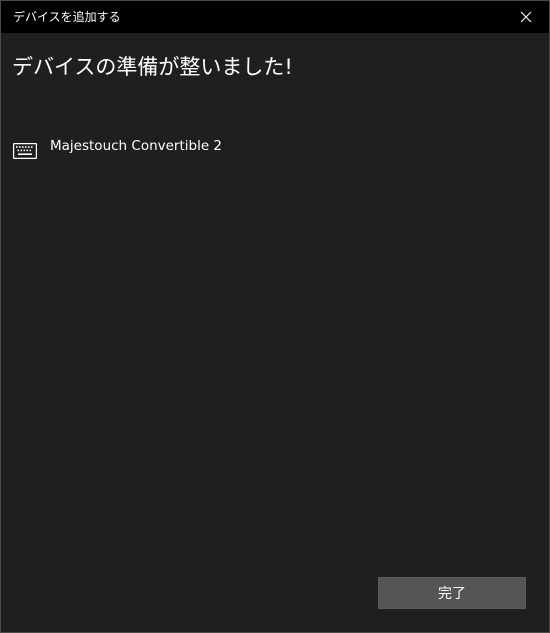 The image size is (550, 633). I want to click on device-list-item: Majestouch Convertible 2, so click(117, 149).